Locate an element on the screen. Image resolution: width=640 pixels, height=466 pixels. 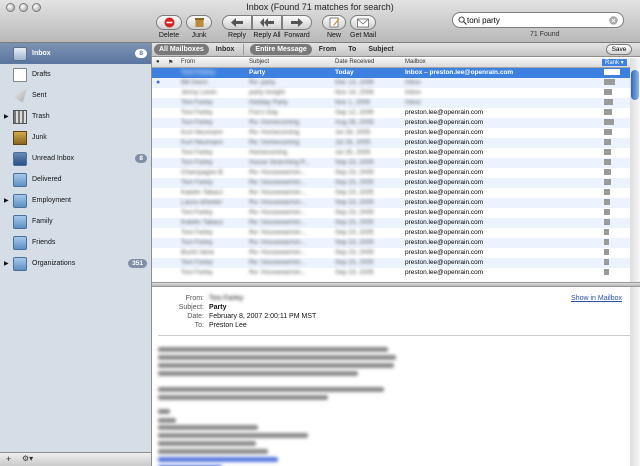
scope-entire-message: Entire Message is located at coordinates (281, 49).